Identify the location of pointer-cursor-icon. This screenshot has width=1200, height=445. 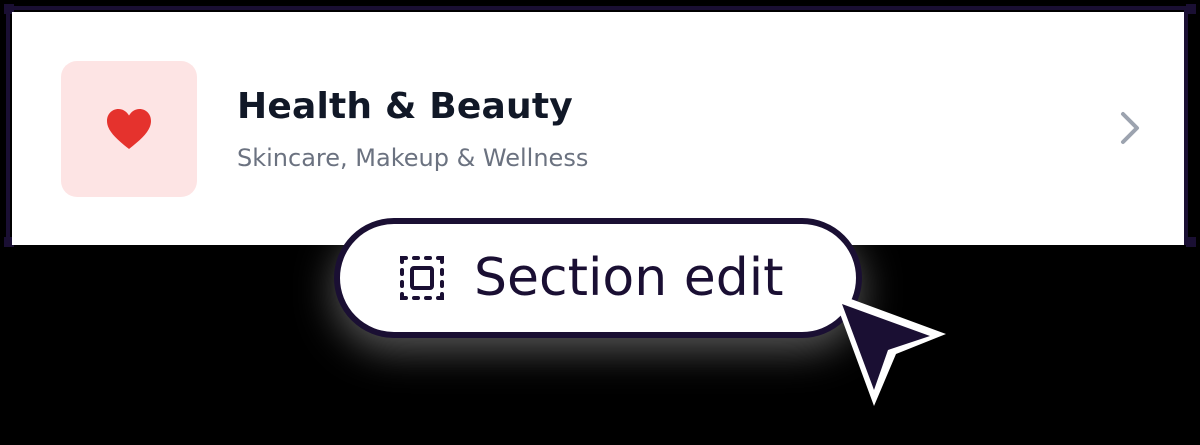
(889, 349).